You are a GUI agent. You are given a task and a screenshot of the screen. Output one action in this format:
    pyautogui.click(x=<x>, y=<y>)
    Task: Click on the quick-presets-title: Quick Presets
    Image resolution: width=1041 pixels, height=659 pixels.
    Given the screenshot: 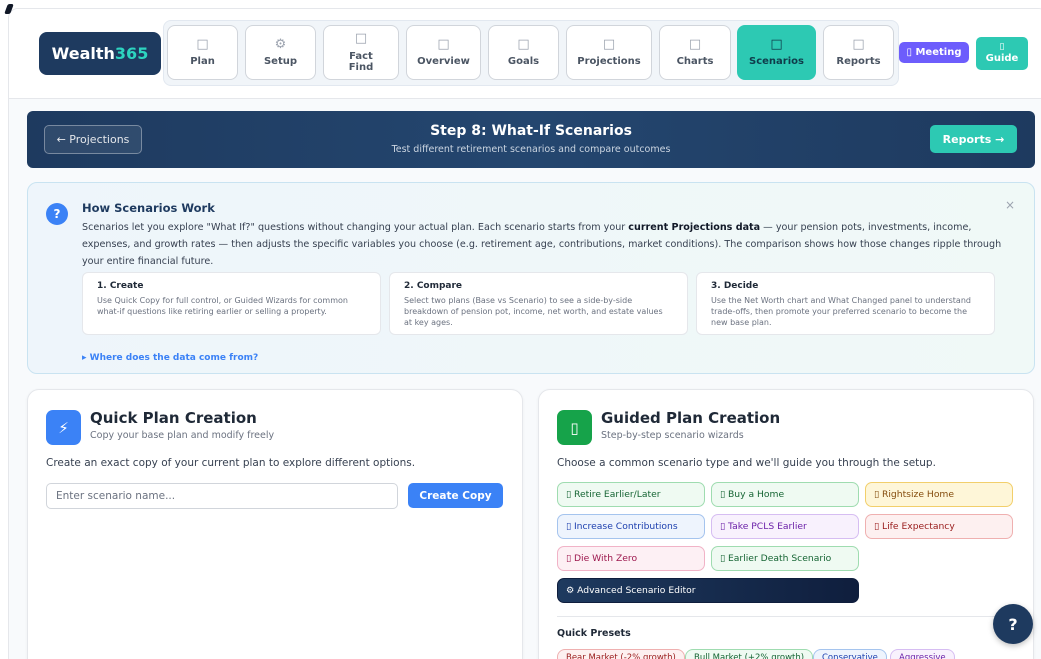 What is the action you would take?
    pyautogui.click(x=594, y=633)
    